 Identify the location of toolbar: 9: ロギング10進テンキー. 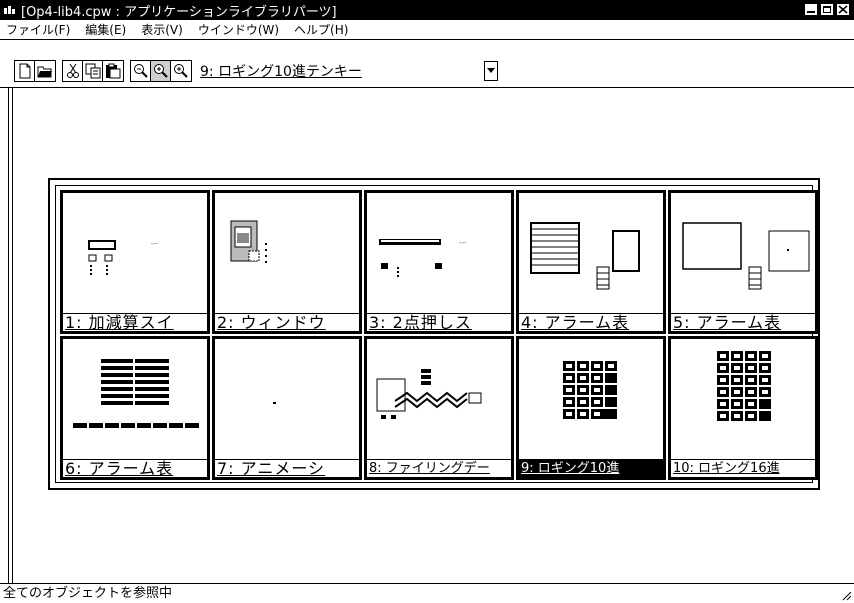
(427, 73).